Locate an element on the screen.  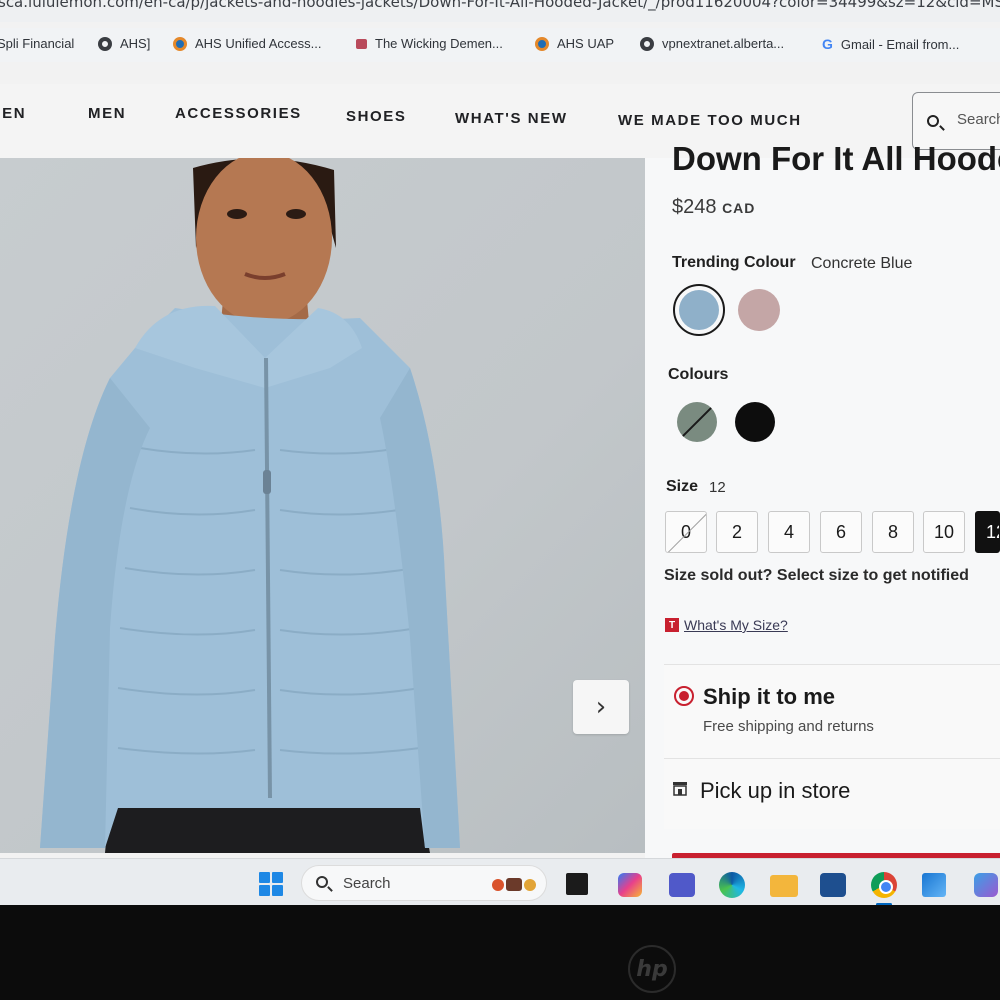
bookmark-ahs: AHS] is located at coordinates (124, 43).